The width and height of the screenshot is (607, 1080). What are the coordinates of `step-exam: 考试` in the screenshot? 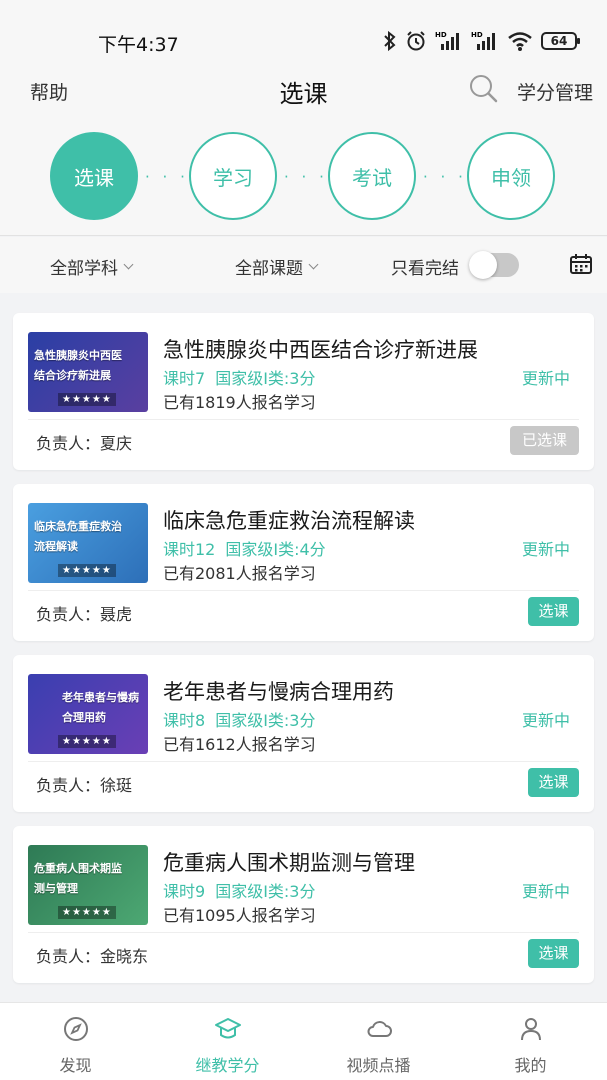 It's located at (372, 176).